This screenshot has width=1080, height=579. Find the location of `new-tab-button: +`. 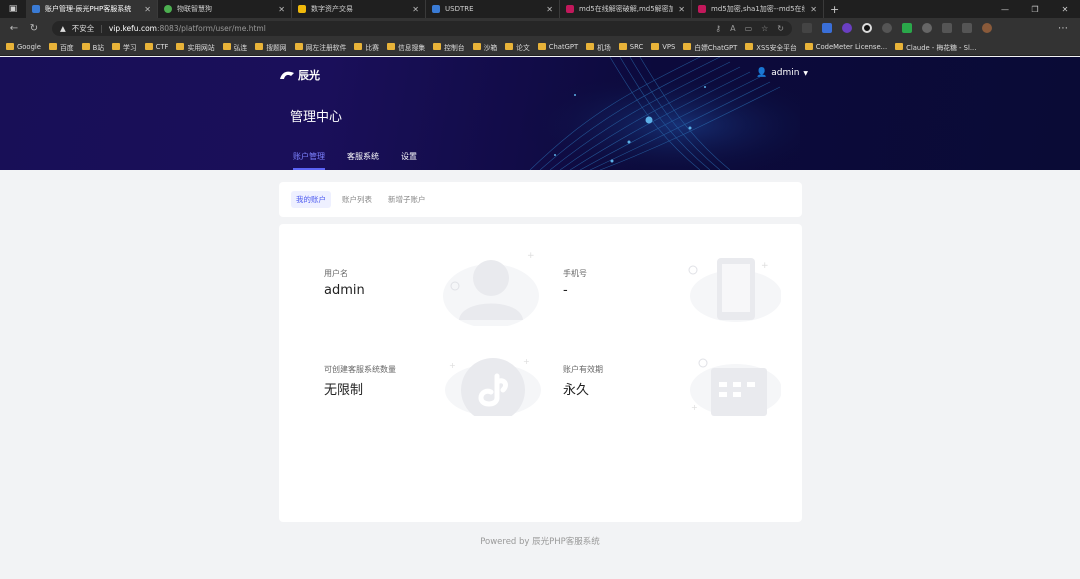

new-tab-button: + is located at coordinates (834, 9).